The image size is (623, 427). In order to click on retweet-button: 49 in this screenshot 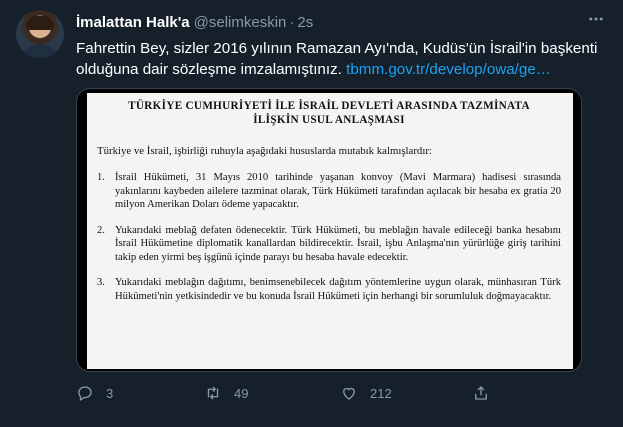, I will do `click(226, 393)`.